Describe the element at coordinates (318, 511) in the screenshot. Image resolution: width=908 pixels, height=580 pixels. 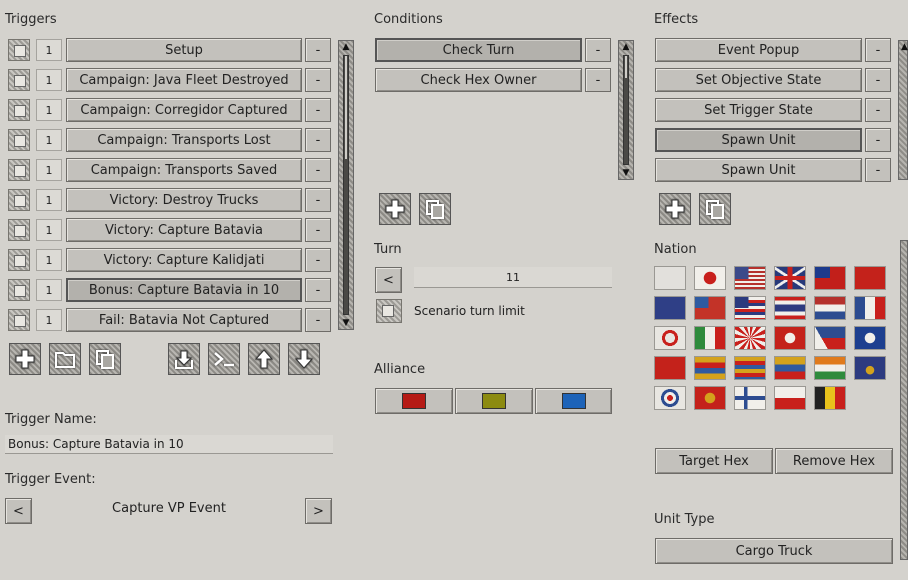
I see `trigger-event-next-button: >` at that location.